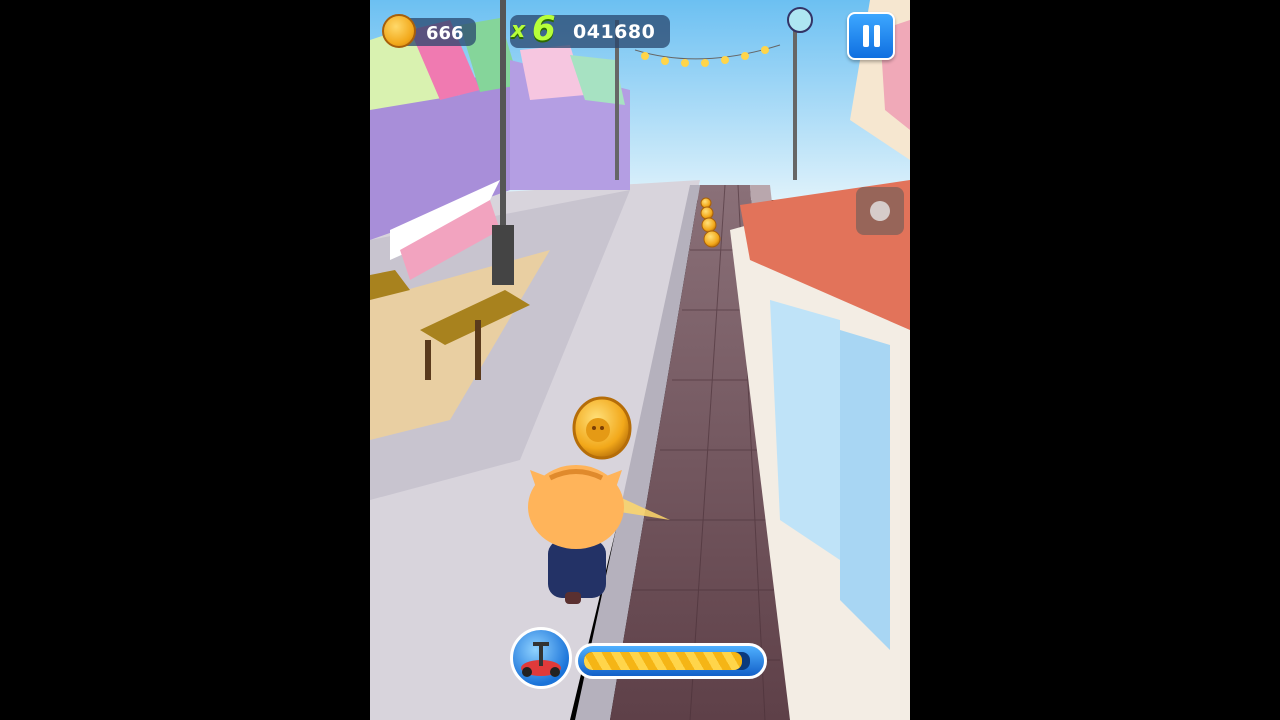  What do you see at coordinates (503, 120) in the screenshot?
I see `lamp-post` at bounding box center [503, 120].